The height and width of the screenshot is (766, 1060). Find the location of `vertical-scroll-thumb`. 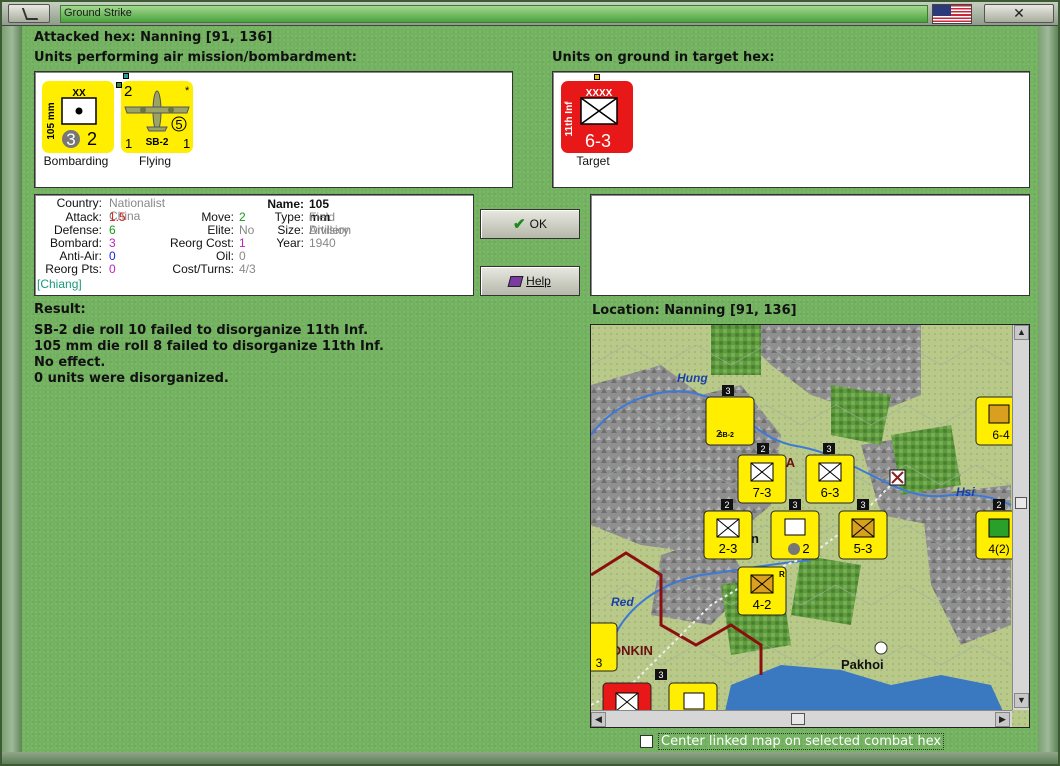

vertical-scroll-thumb is located at coordinates (1021, 503).